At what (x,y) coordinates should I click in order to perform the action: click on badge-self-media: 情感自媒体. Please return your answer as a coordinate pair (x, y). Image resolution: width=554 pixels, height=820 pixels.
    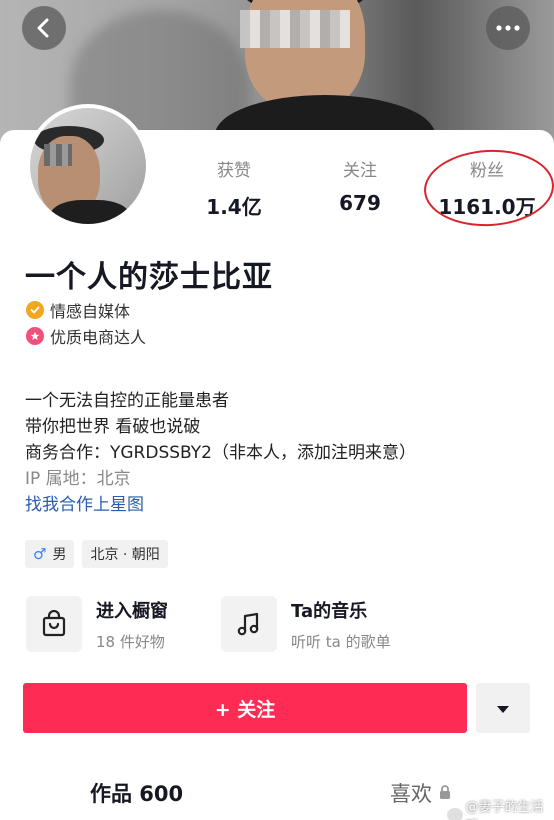
    Looking at the image, I should click on (78, 310).